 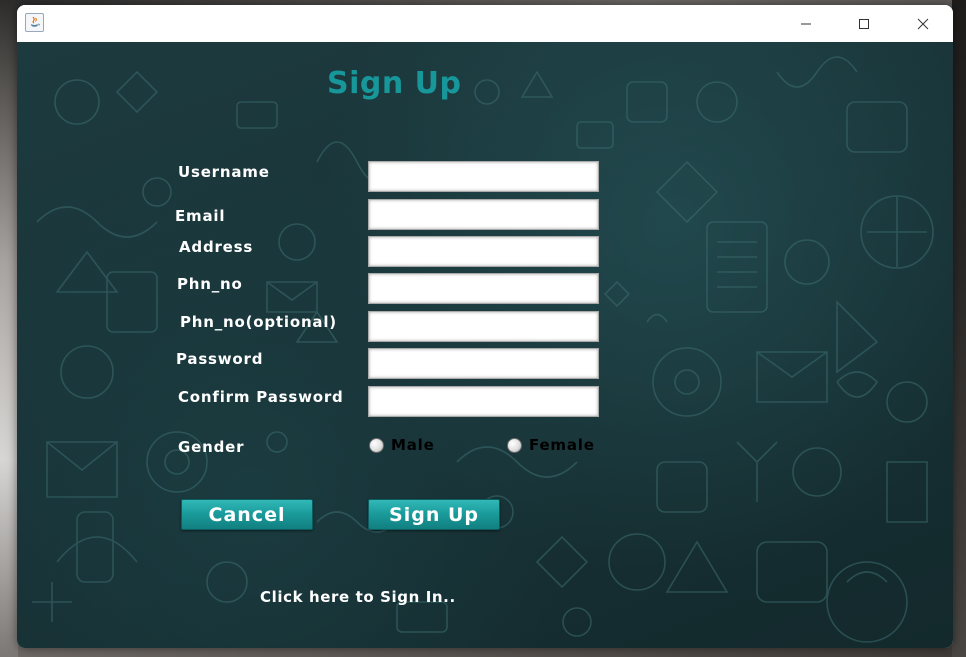 What do you see at coordinates (413, 445) in the screenshot?
I see `gender-male-label: Male` at bounding box center [413, 445].